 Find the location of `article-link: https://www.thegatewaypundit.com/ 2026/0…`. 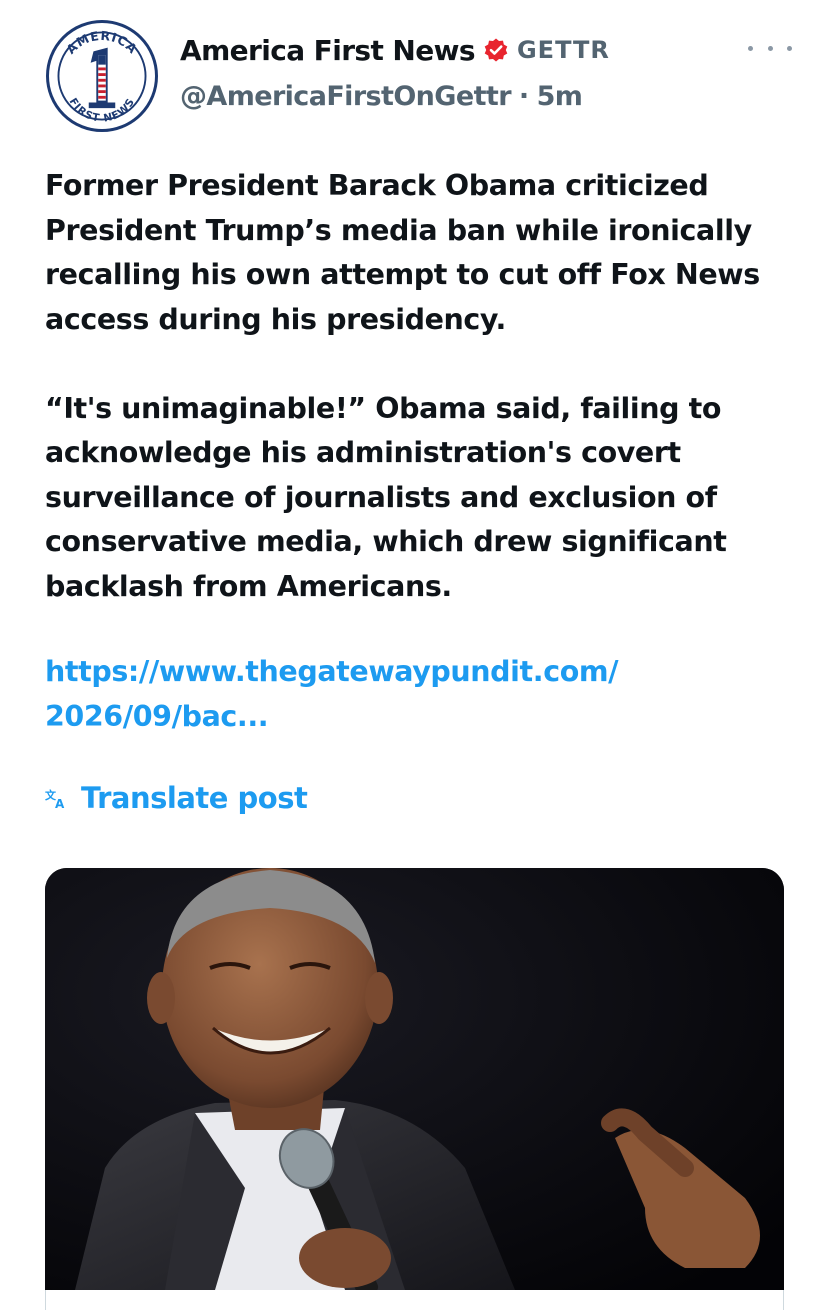

article-link: https://www.thegatewaypundit.com/ 2026/0… is located at coordinates (425, 694).